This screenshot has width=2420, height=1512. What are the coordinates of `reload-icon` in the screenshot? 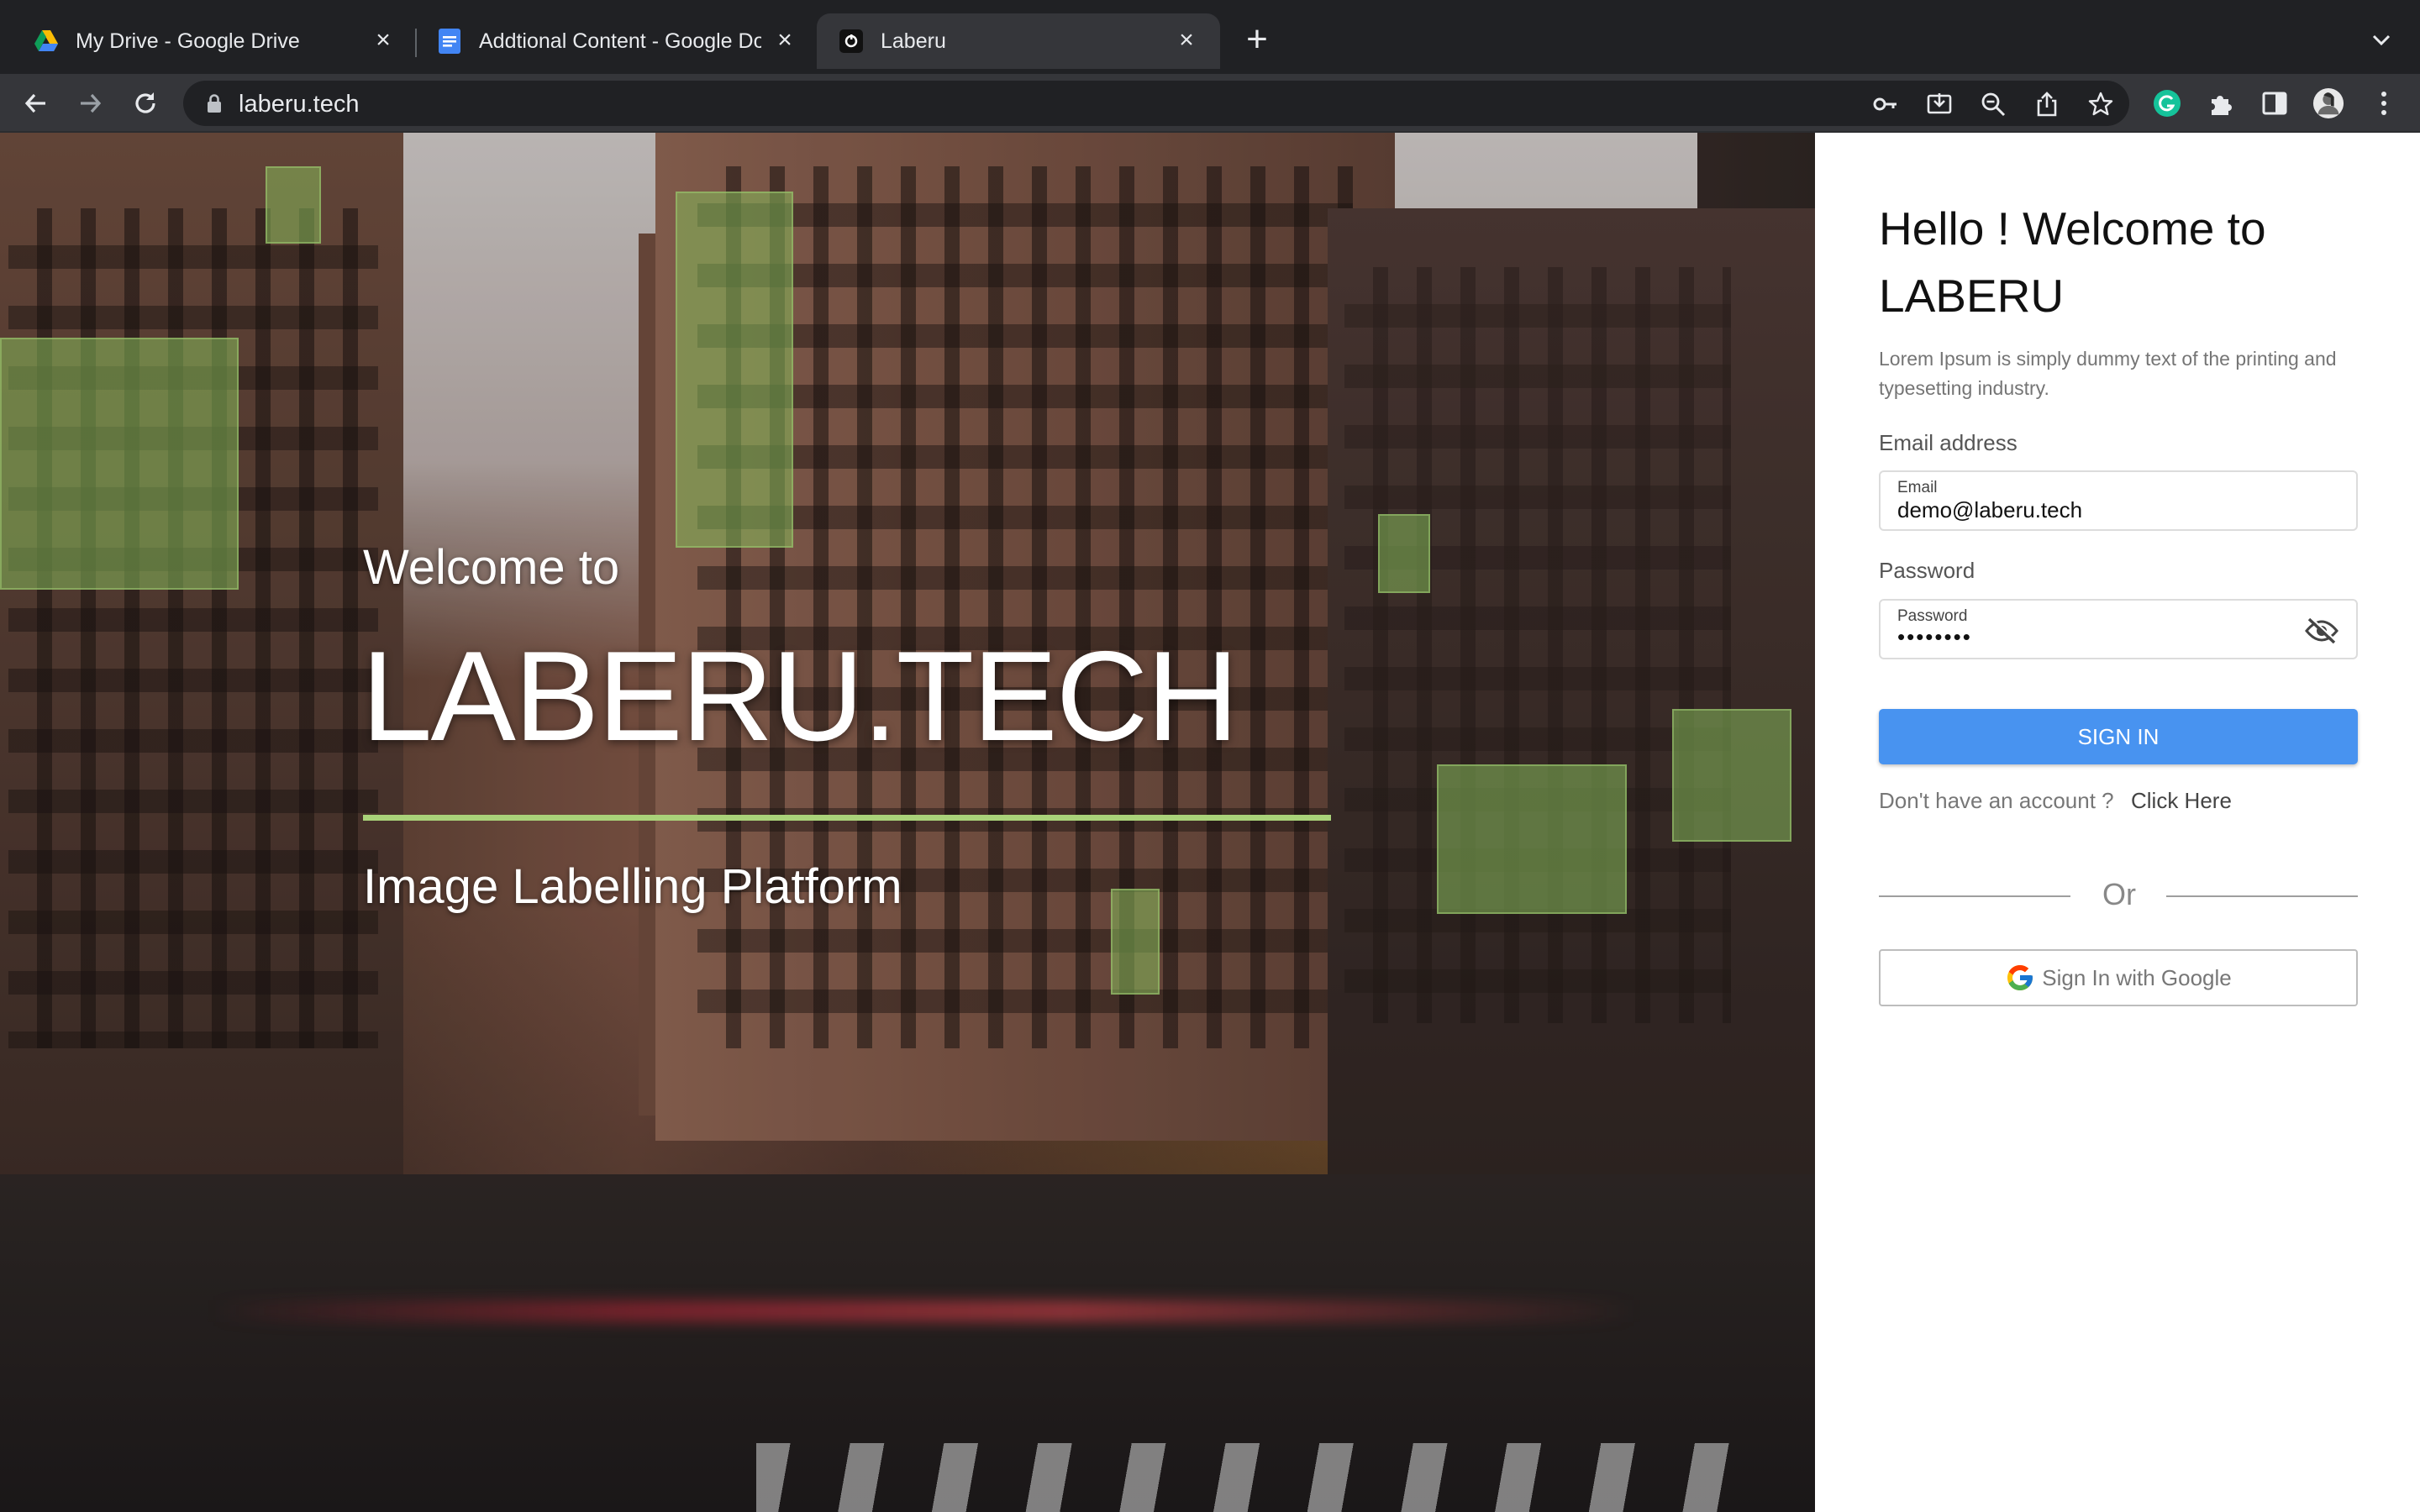 It's located at (146, 103).